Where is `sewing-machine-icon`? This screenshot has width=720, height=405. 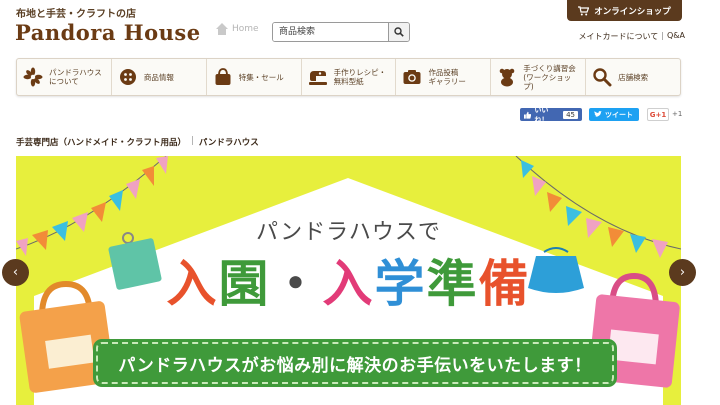
sewing-machine-icon is located at coordinates (318, 77).